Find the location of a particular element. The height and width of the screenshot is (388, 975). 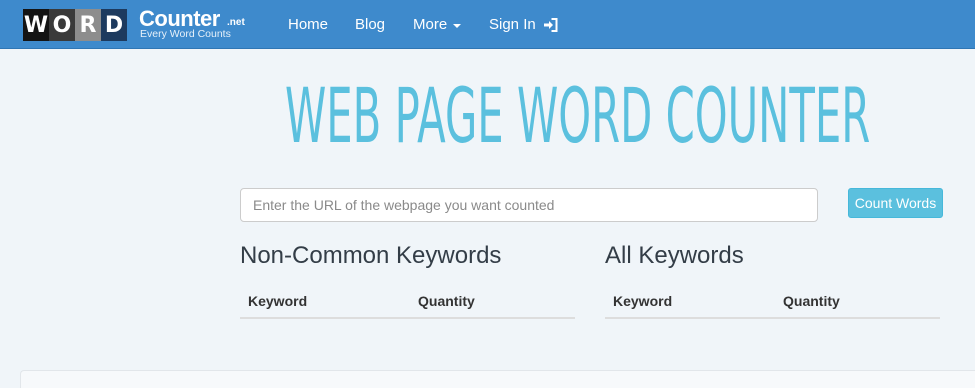

nav-blog-link: Blog is located at coordinates (370, 24).